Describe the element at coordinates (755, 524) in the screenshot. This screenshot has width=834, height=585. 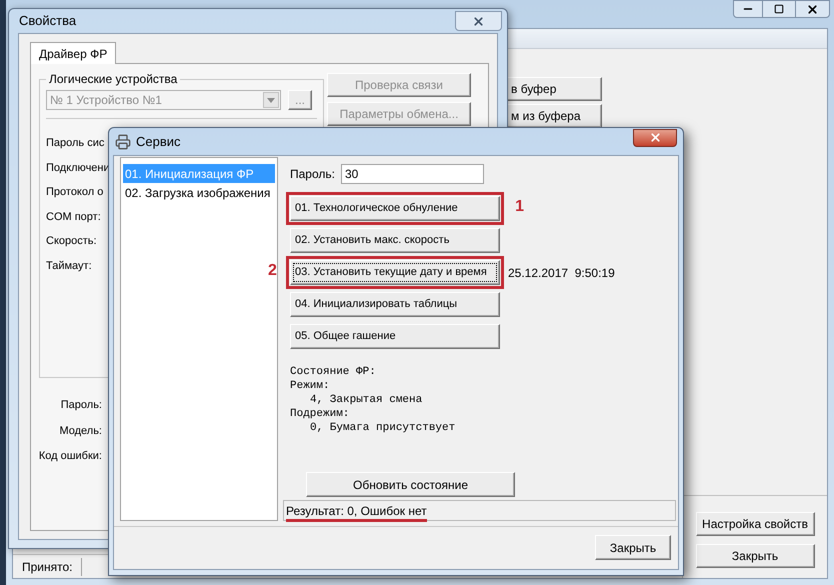
I see `push-button: Настройка свойств` at that location.